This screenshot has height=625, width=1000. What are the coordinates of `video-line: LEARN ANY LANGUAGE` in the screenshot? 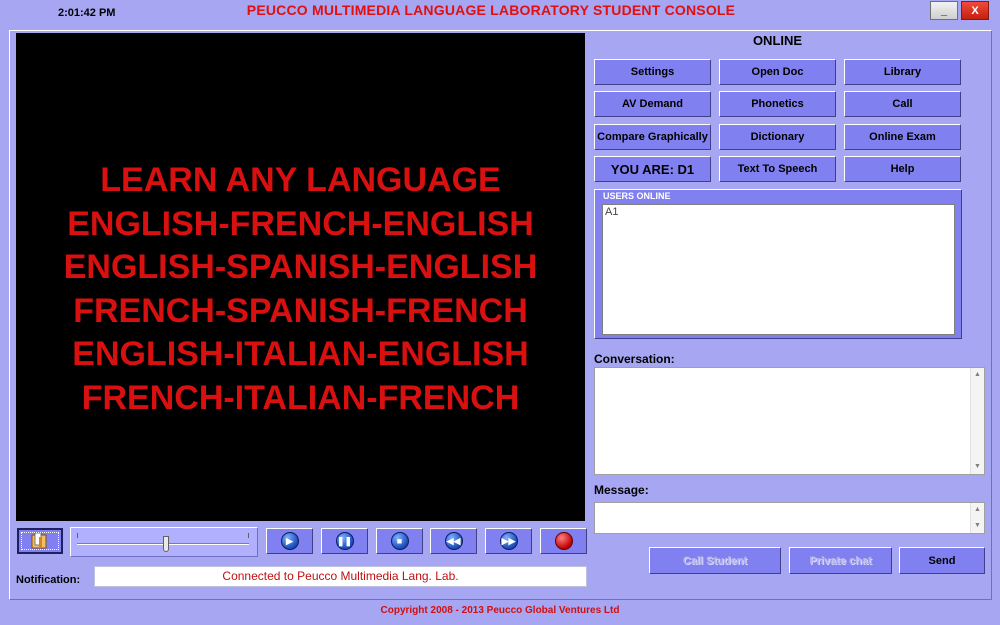 It's located at (300, 180).